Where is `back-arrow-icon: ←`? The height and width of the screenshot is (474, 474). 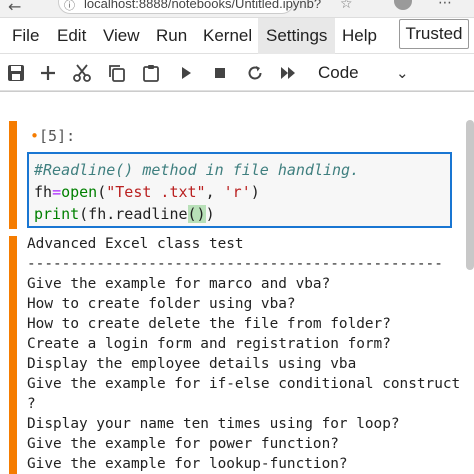
back-arrow-icon: ← is located at coordinates (14, 8).